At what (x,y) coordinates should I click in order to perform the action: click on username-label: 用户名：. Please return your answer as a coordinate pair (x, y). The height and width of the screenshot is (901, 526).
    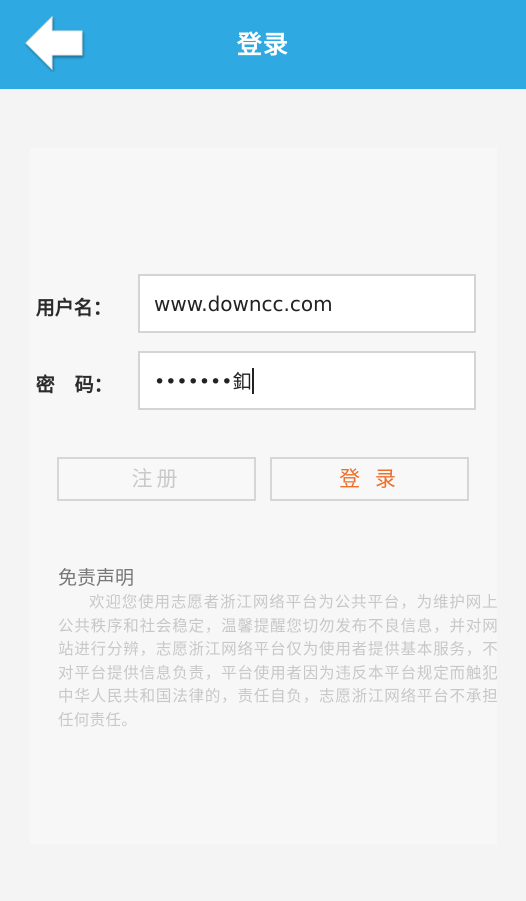
    Looking at the image, I should click on (74, 308).